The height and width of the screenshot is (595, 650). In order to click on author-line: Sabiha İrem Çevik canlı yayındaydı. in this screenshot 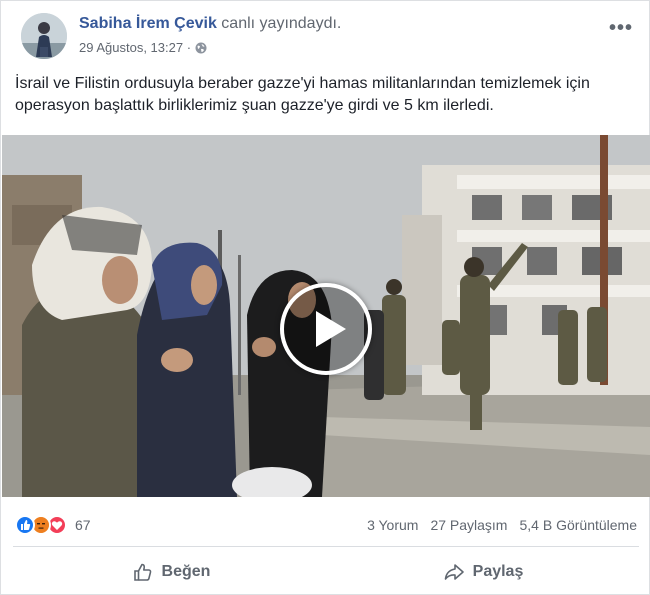, I will do `click(210, 24)`.